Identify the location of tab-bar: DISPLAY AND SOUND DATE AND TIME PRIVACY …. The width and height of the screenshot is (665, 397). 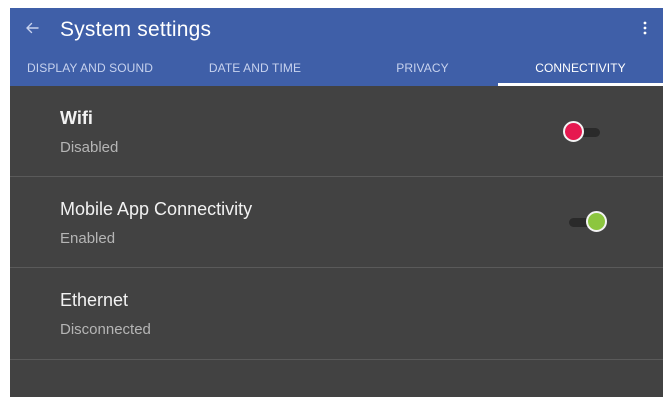
(336, 69).